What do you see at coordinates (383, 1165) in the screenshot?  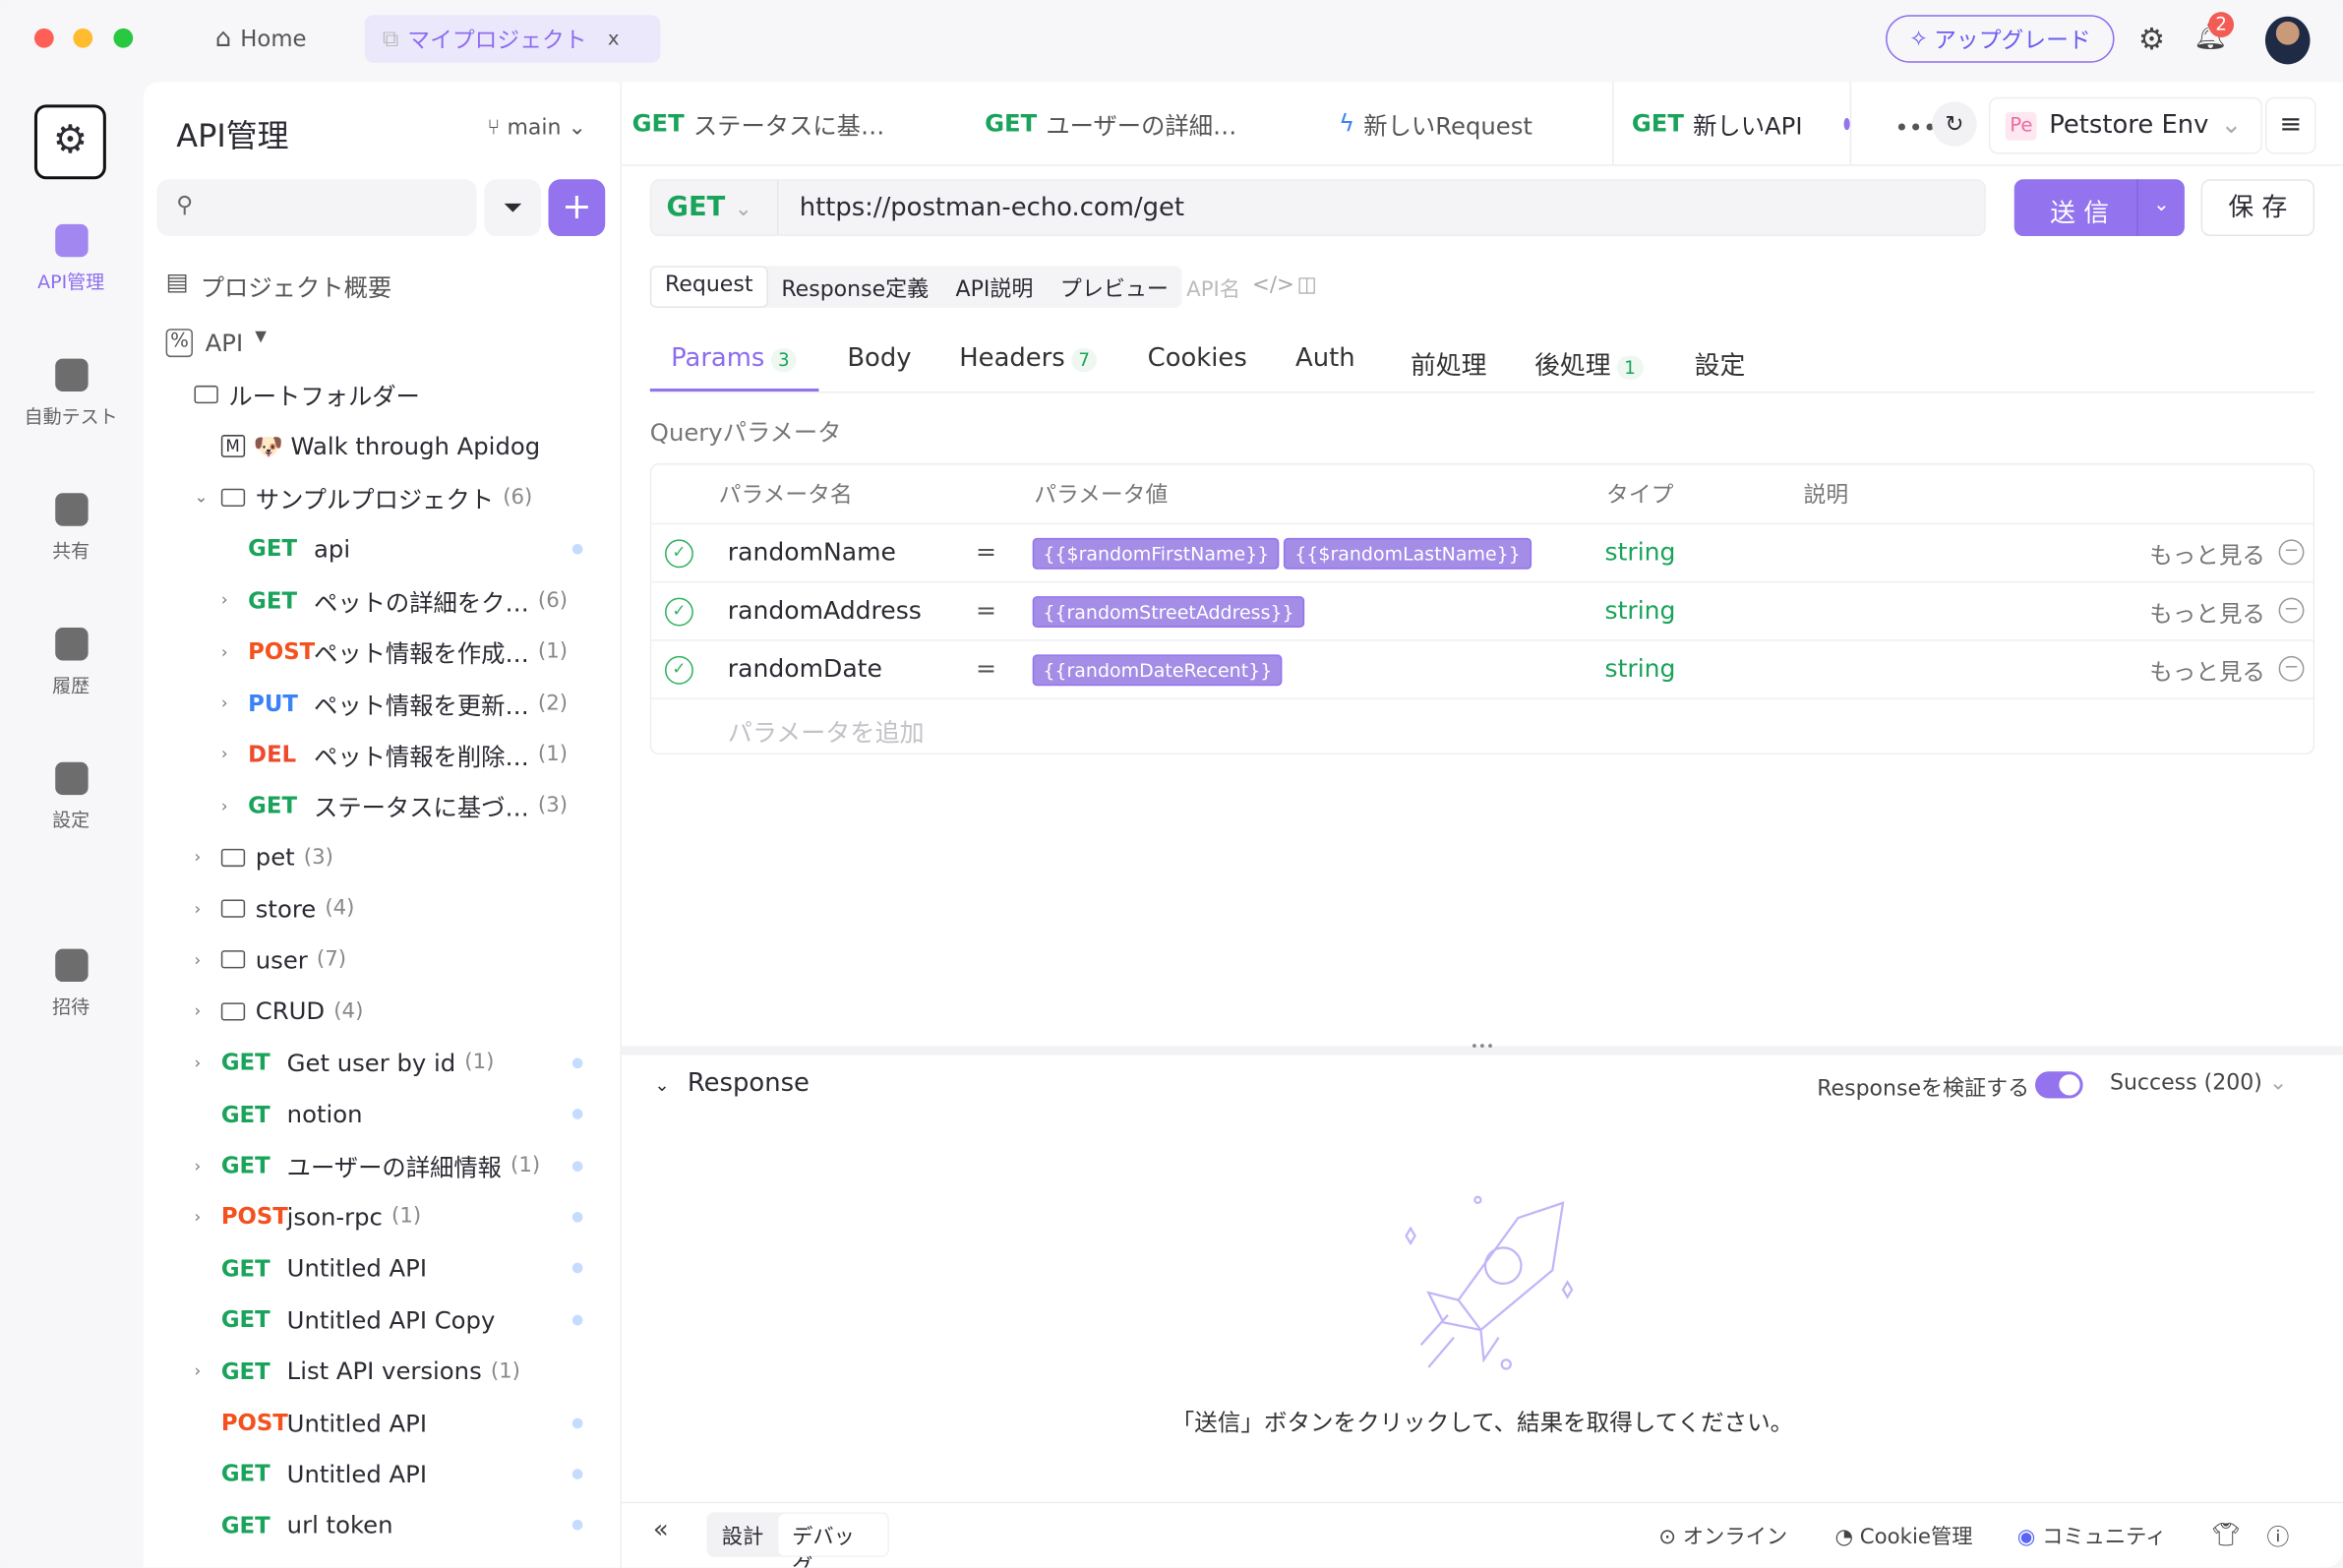 I see `api-item: › GET ユーザーの詳細情報 (1)` at bounding box center [383, 1165].